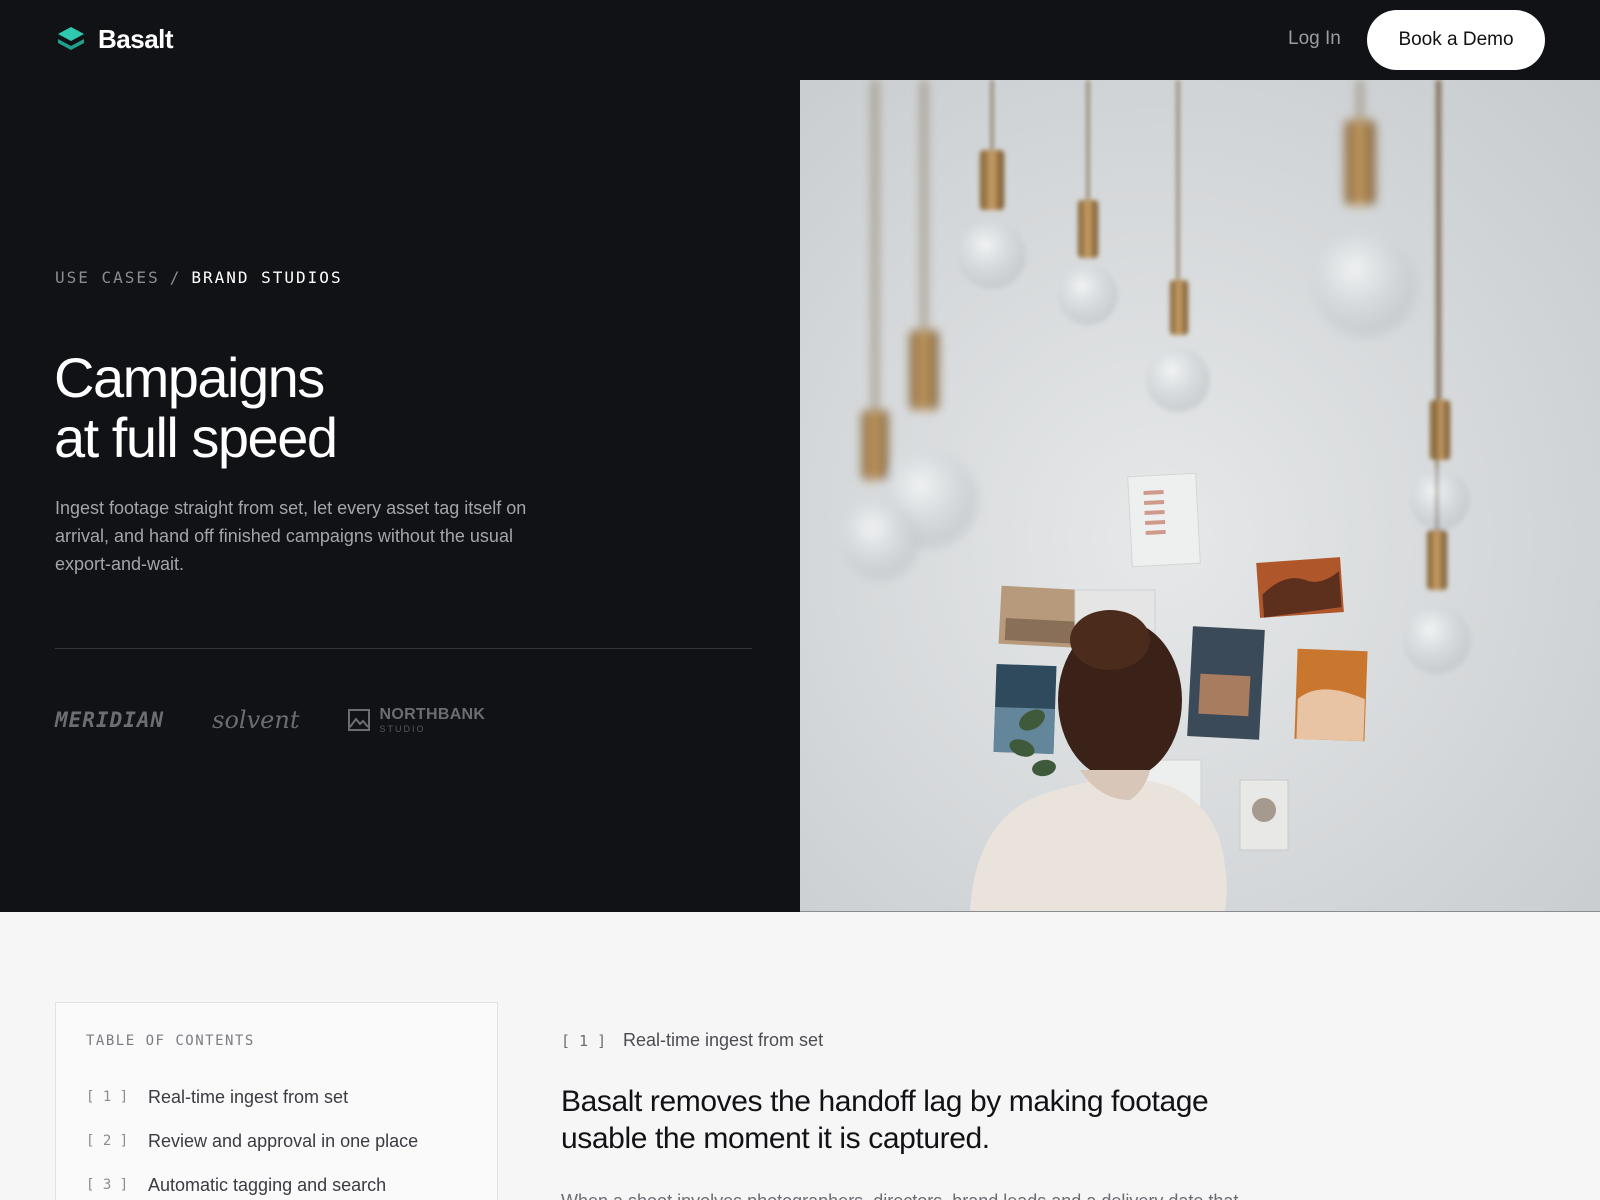 Image resolution: width=1600 pixels, height=1200 pixels. Describe the element at coordinates (267, 277) in the screenshot. I see `breadcrumb-current: BRAND STUDIOS` at that location.